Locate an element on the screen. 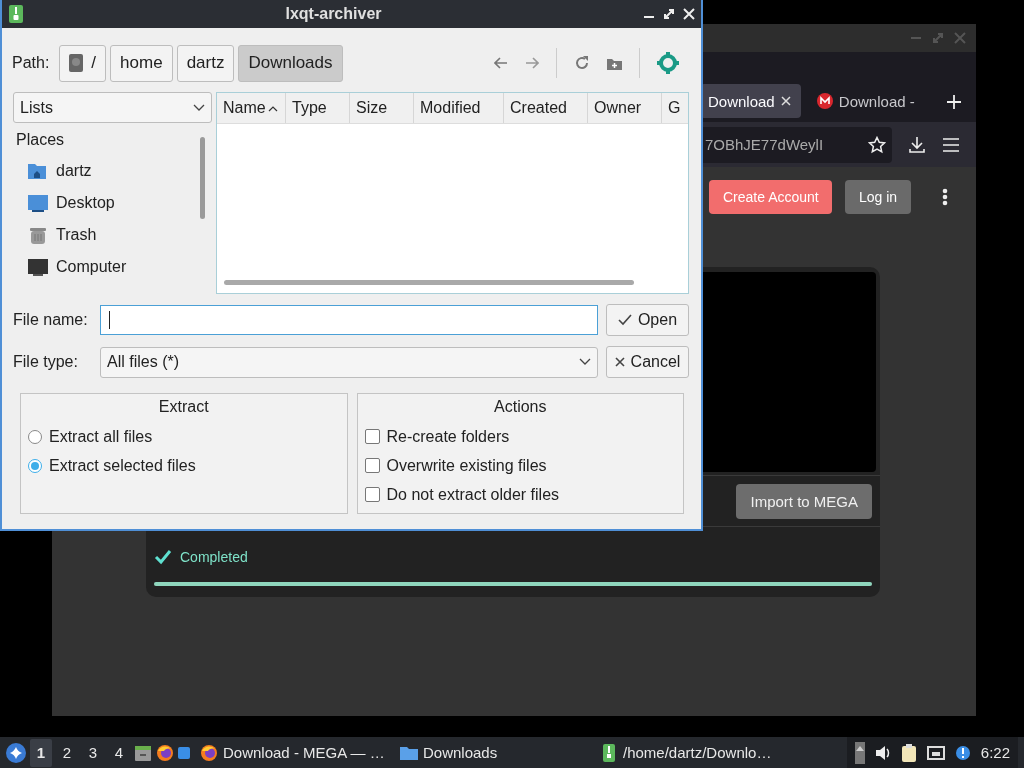  path-button: home is located at coordinates (141, 63).